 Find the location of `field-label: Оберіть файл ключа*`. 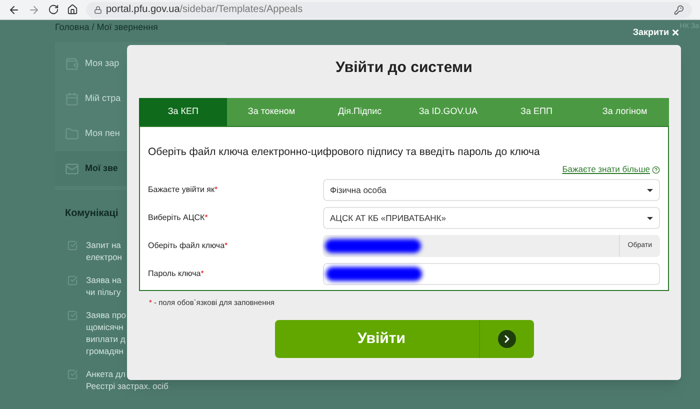

field-label: Оберіть файл ключа* is located at coordinates (188, 246).